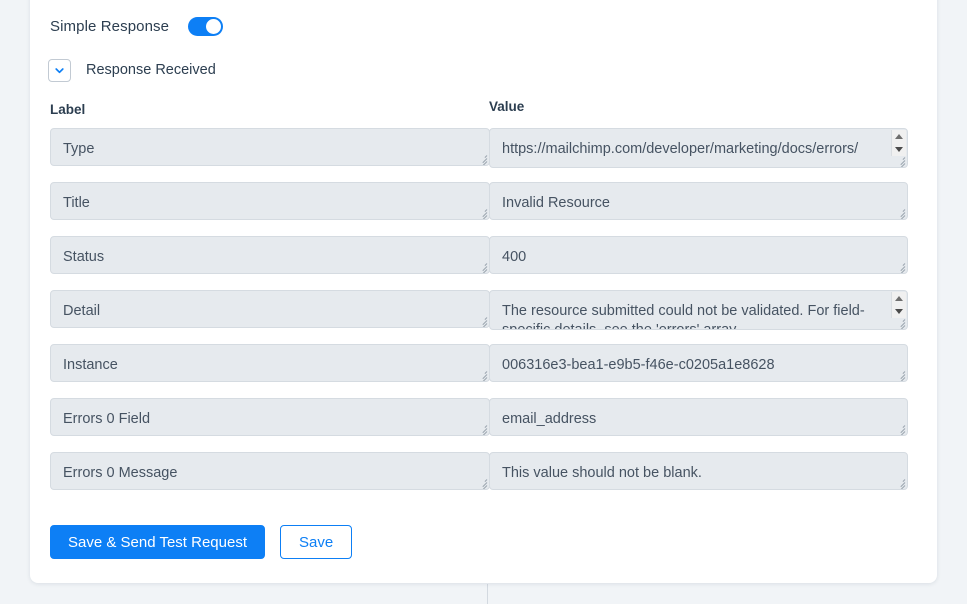  What do you see at coordinates (698, 201) in the screenshot?
I see `value-field: Invalid Resource` at bounding box center [698, 201].